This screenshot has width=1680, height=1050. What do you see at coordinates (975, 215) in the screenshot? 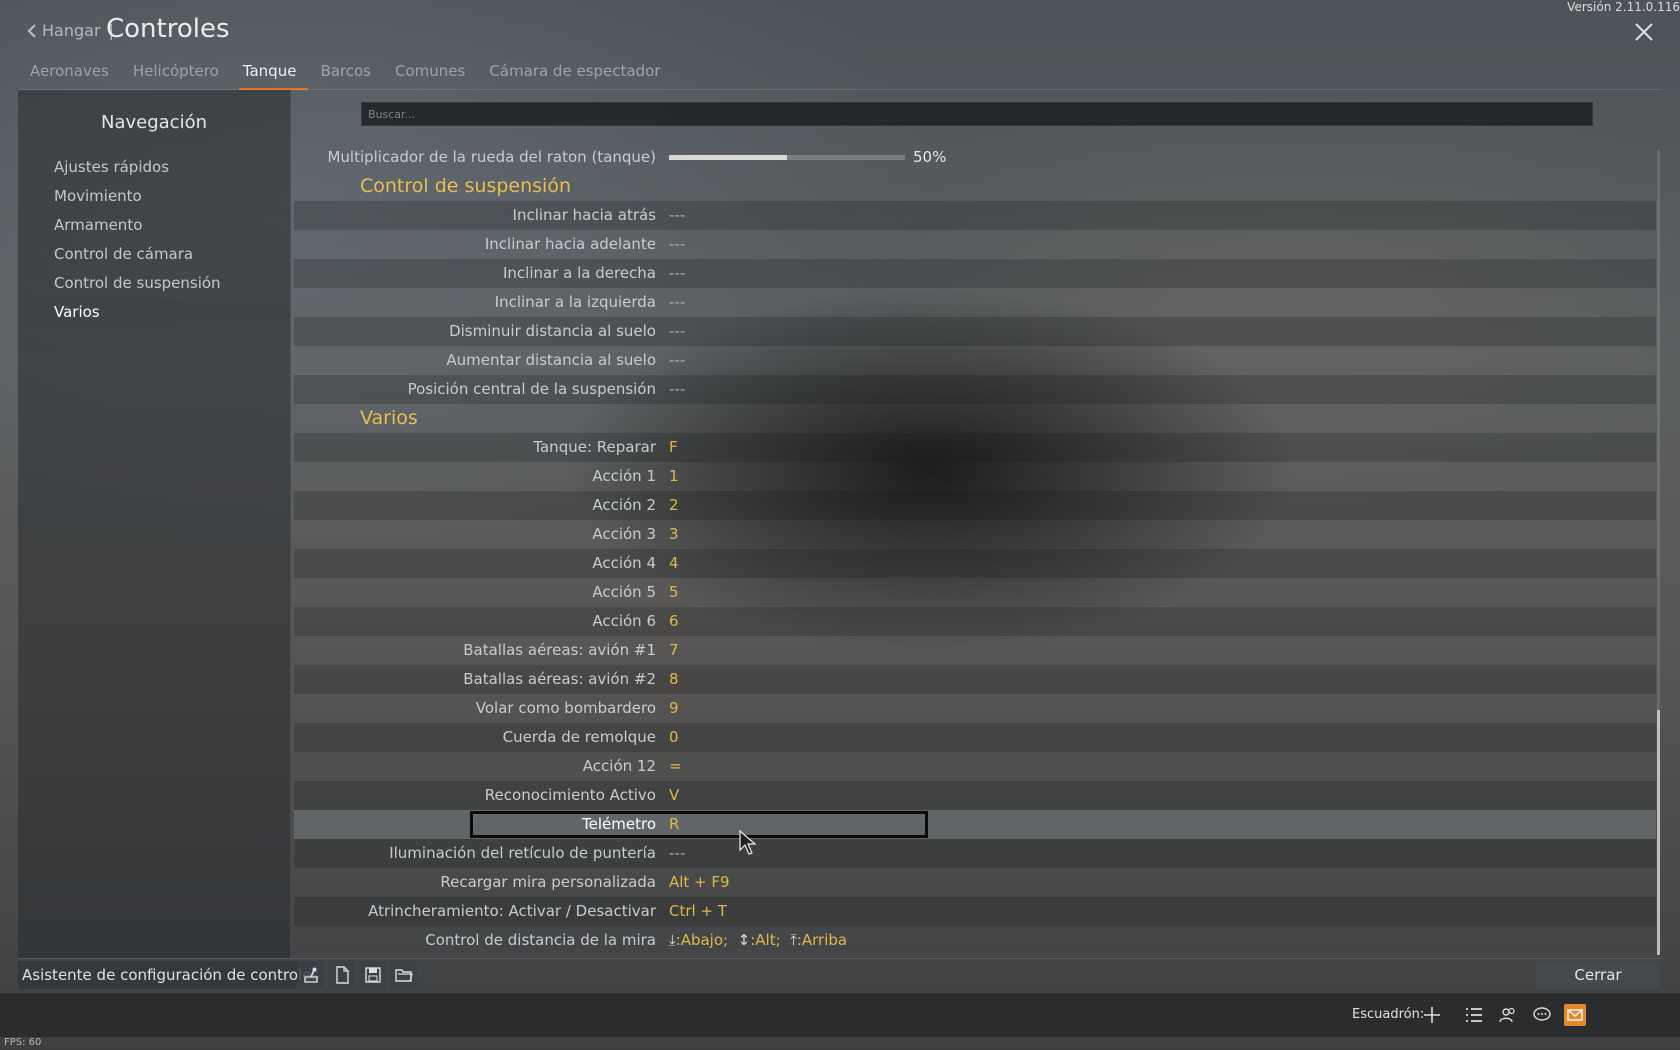
I see `binding-row: Inclinar hacia atrás ---` at bounding box center [975, 215].